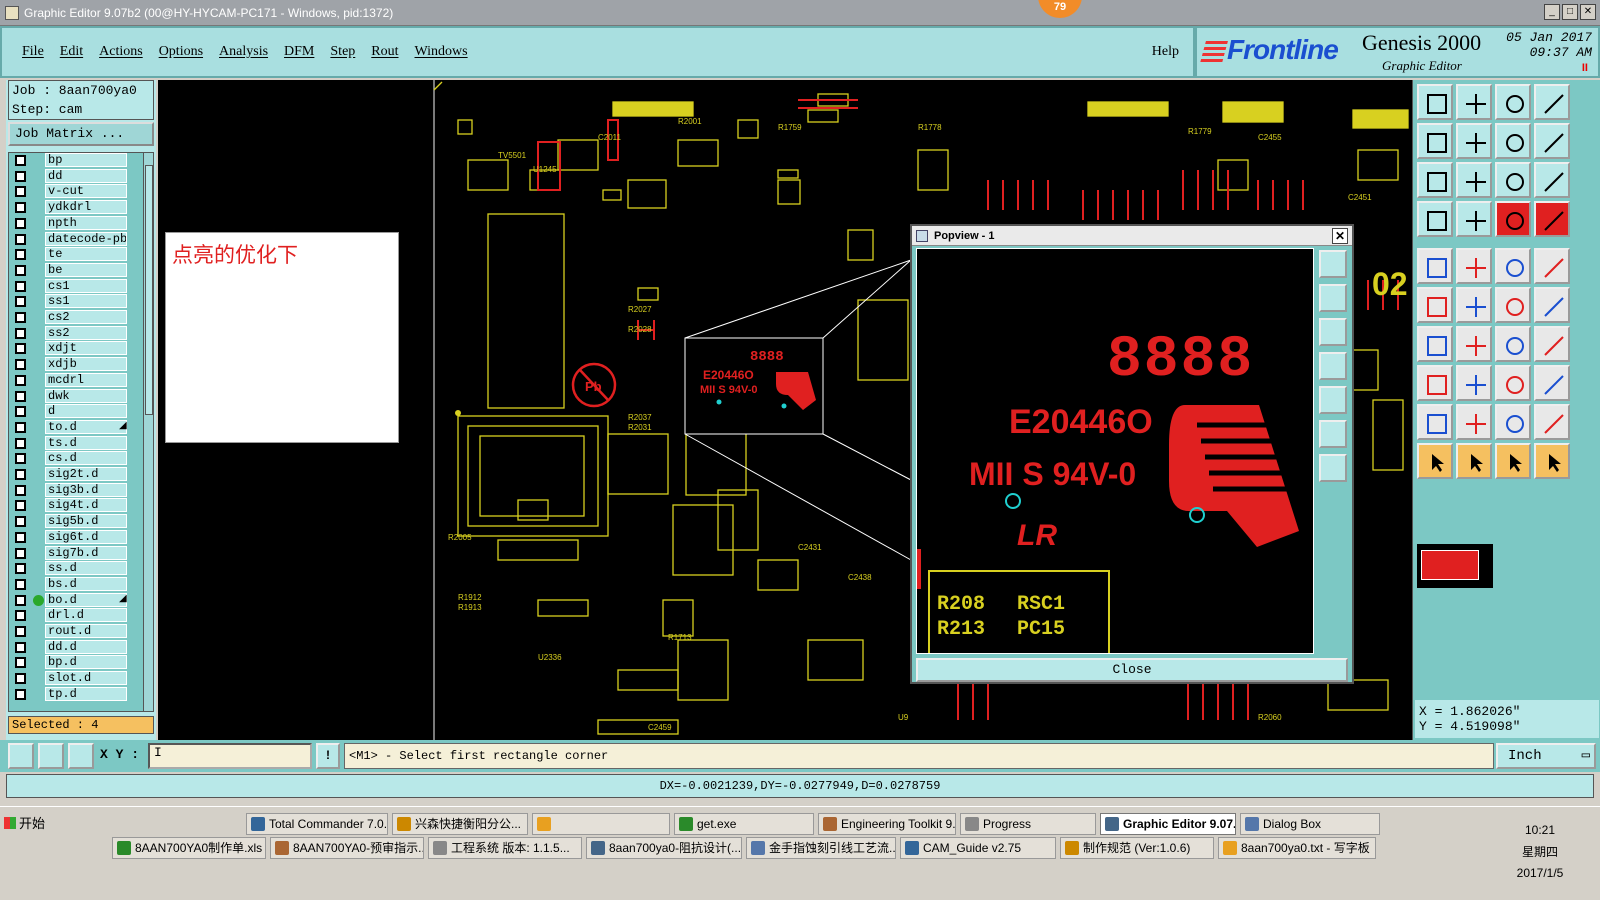  Describe the element at coordinates (86, 379) in the screenshot. I see `layer-name: mcdrl` at that location.